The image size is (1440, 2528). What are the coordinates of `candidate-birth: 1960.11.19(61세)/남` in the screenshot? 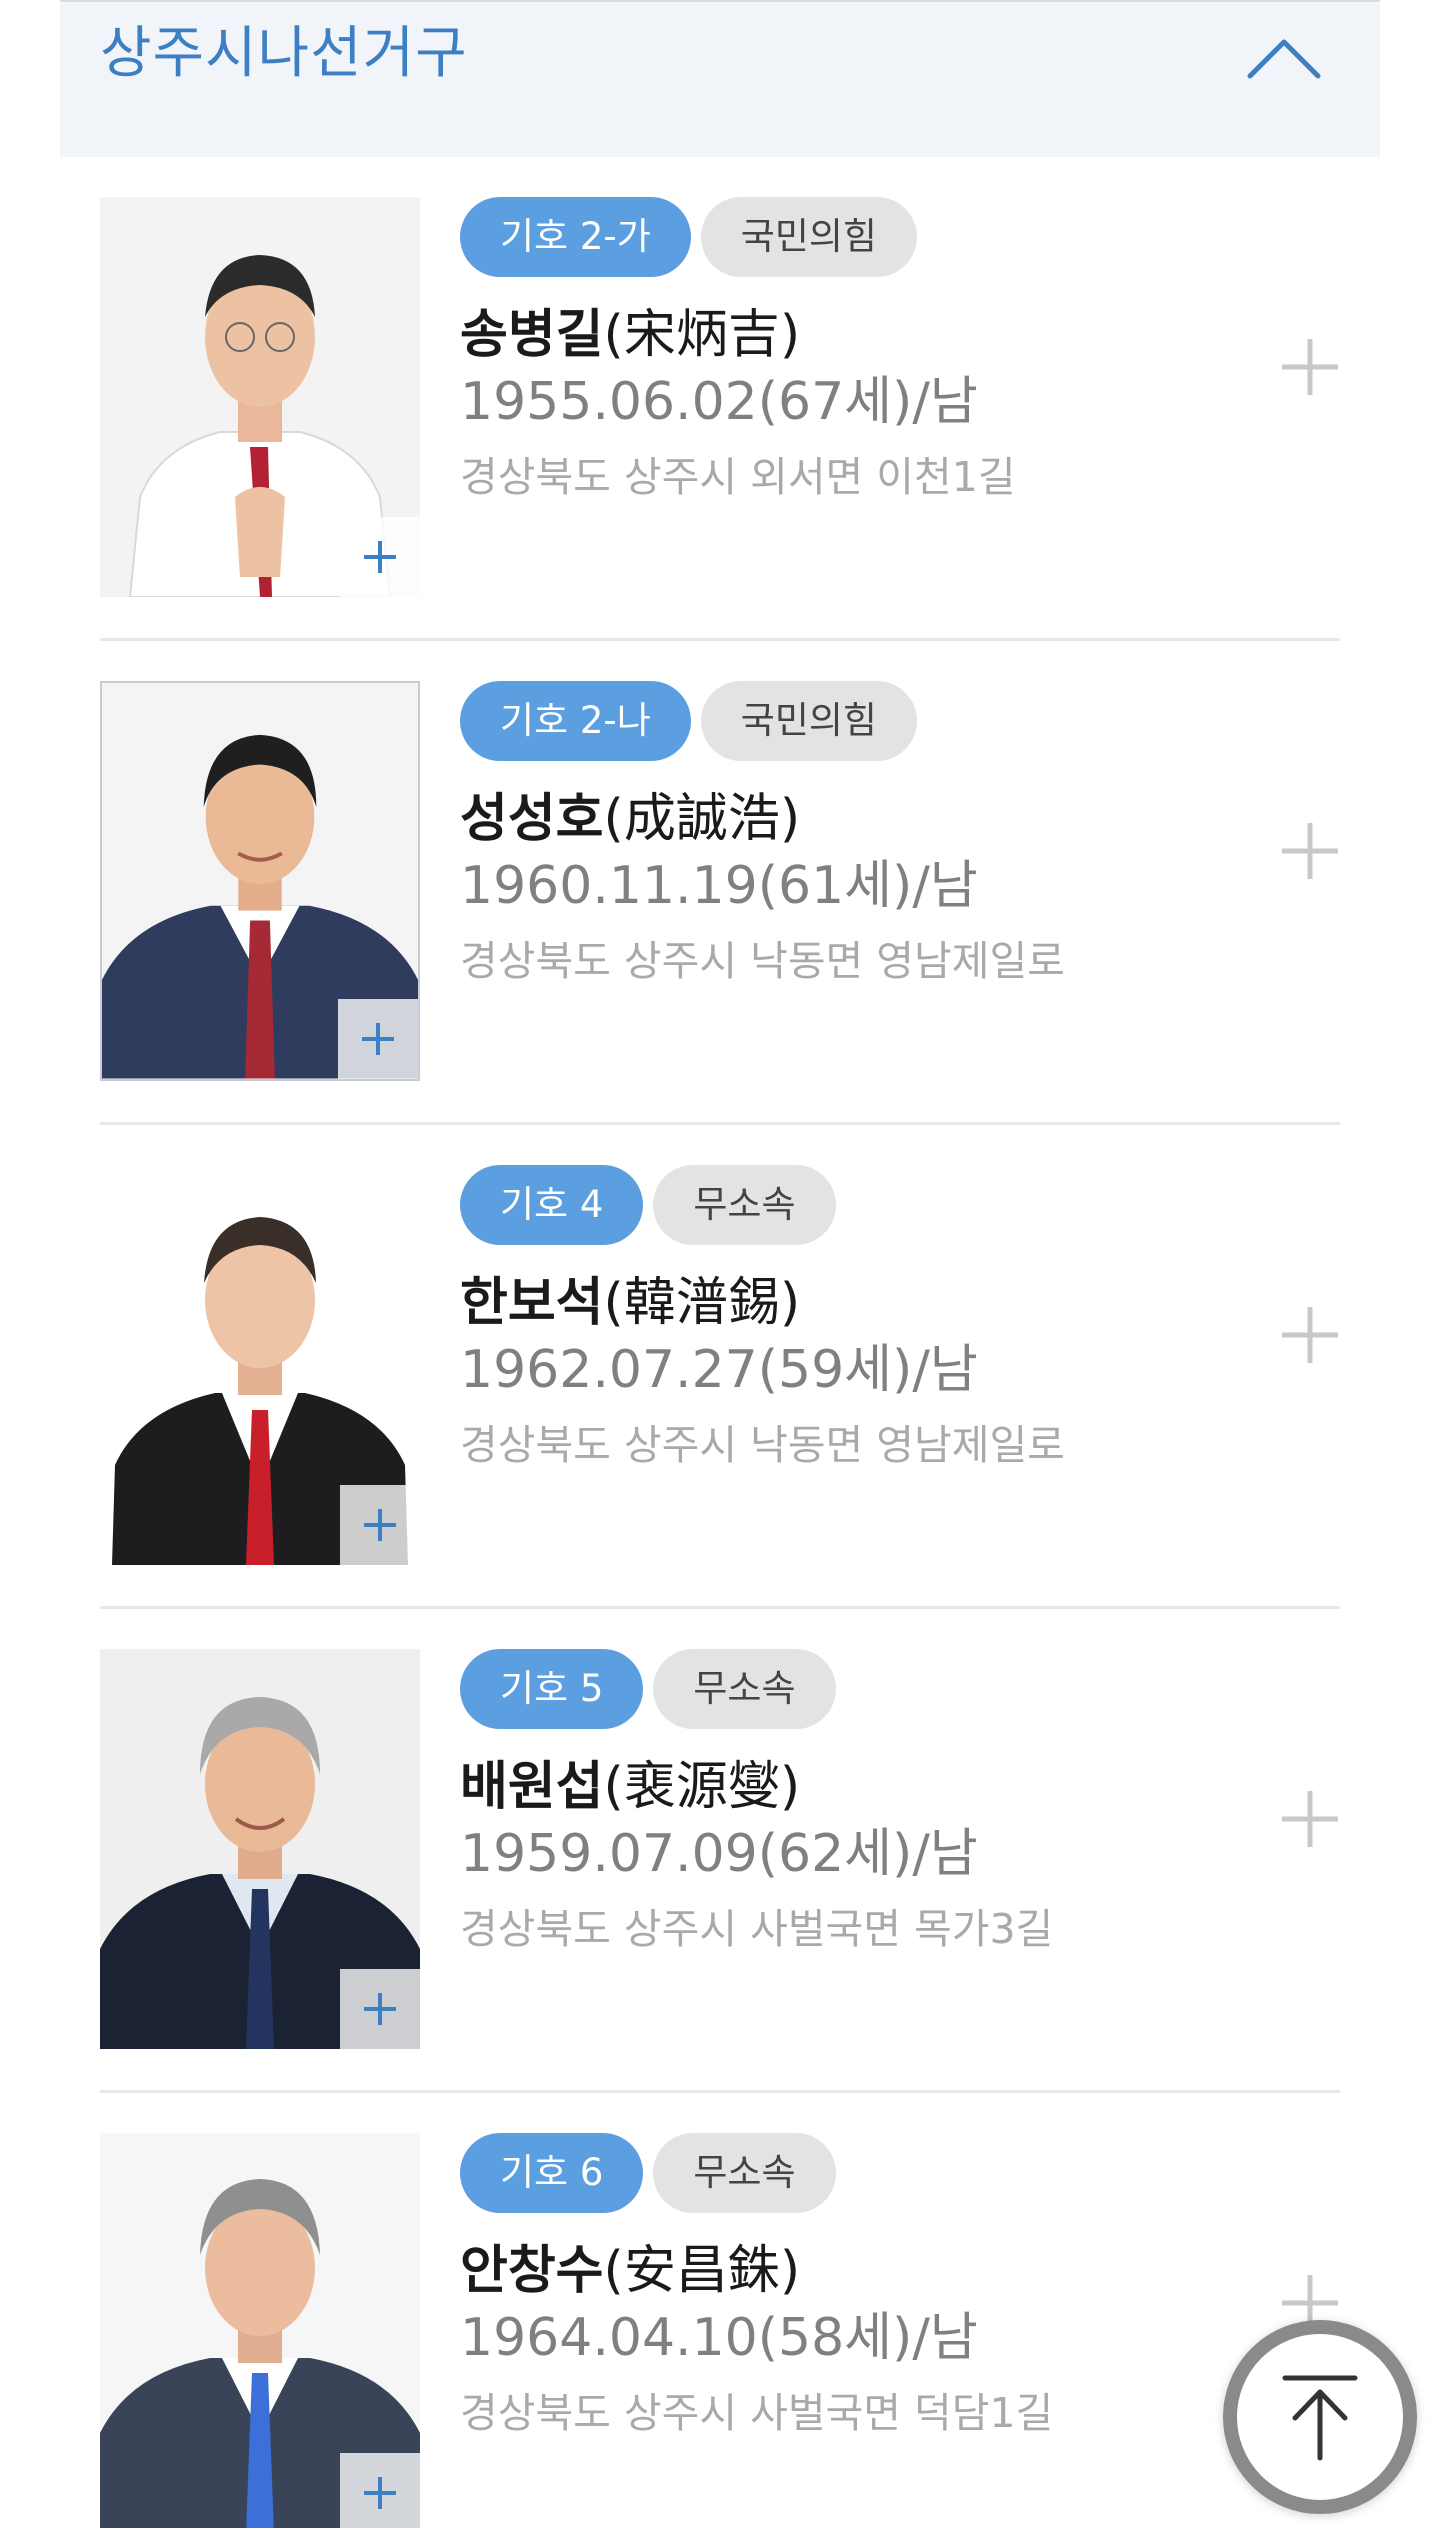 It's located at (719, 886).